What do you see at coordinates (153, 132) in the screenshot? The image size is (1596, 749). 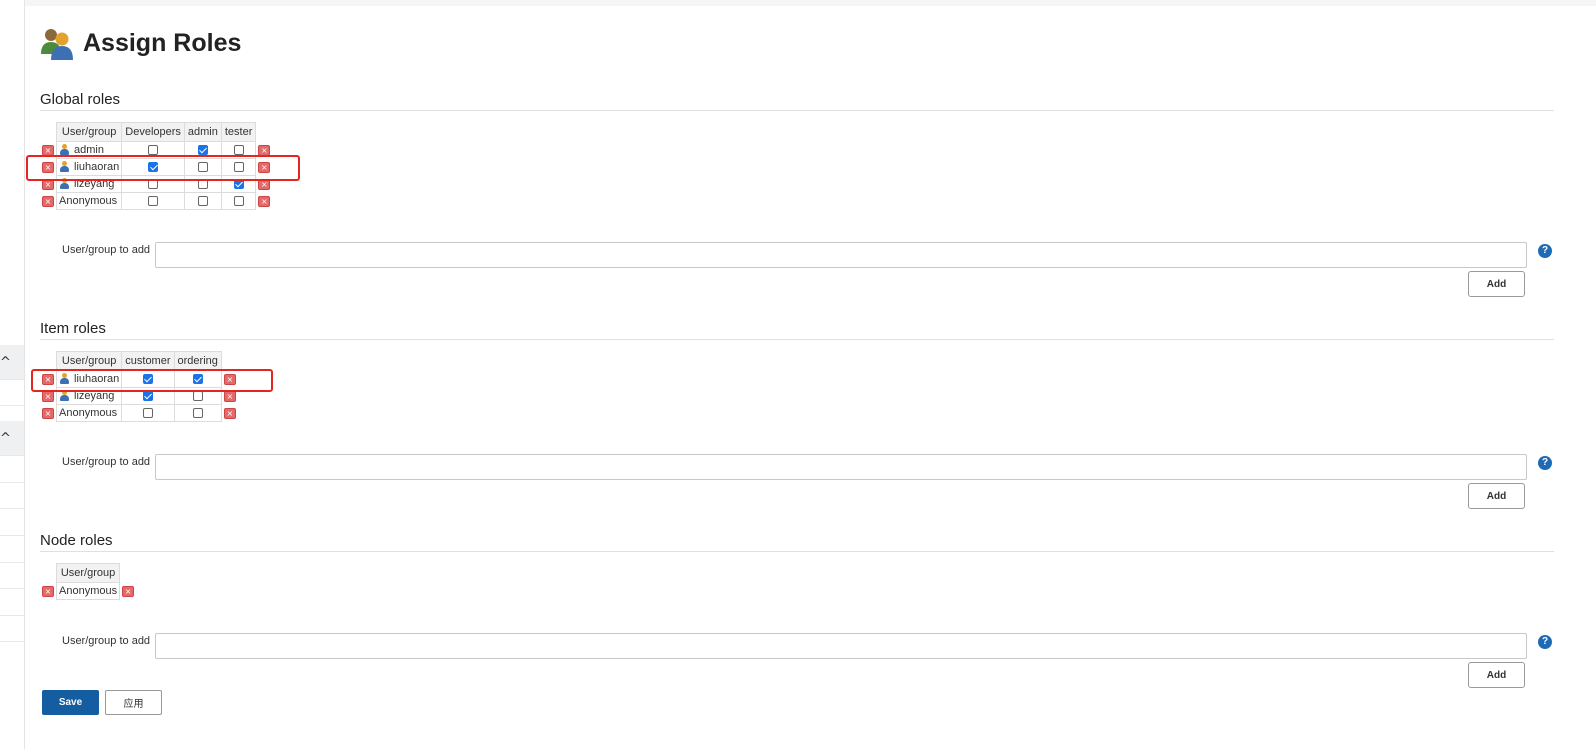 I see `column-header: Developers` at bounding box center [153, 132].